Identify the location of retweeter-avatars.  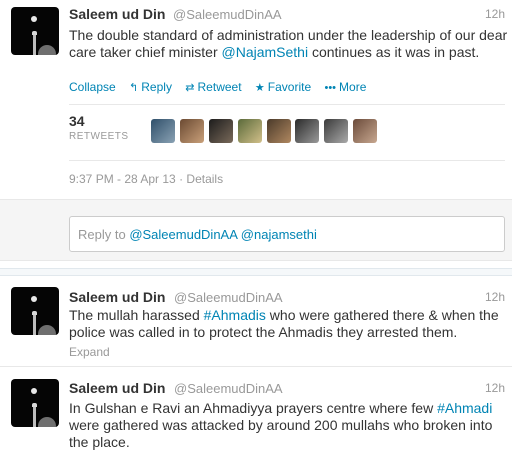
(264, 131).